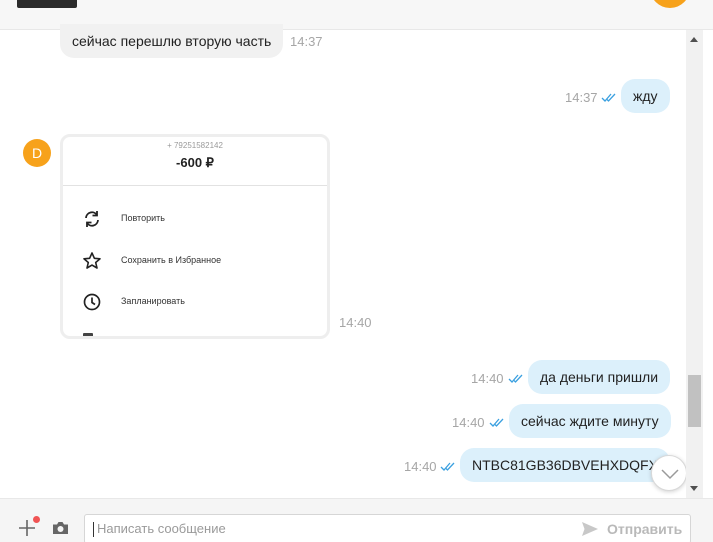 Image resolution: width=713 pixels, height=542 pixels. I want to click on message-text: сейчас перешлю вторую часть, so click(172, 41).